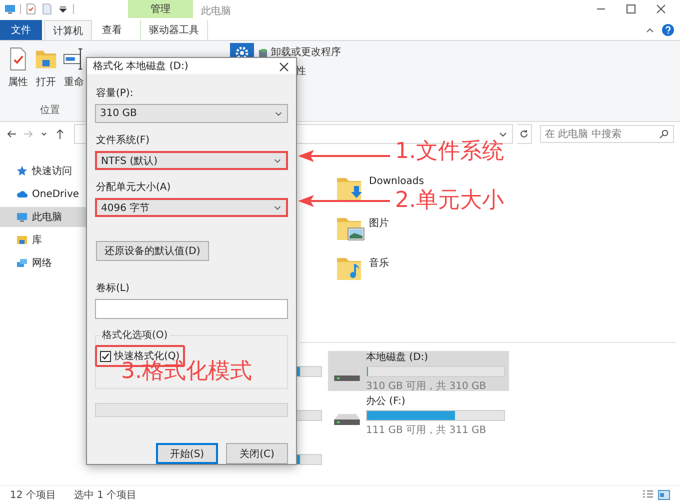  Describe the element at coordinates (134, 187) in the screenshot. I see `field-label: 分配单元大小(A)` at that location.